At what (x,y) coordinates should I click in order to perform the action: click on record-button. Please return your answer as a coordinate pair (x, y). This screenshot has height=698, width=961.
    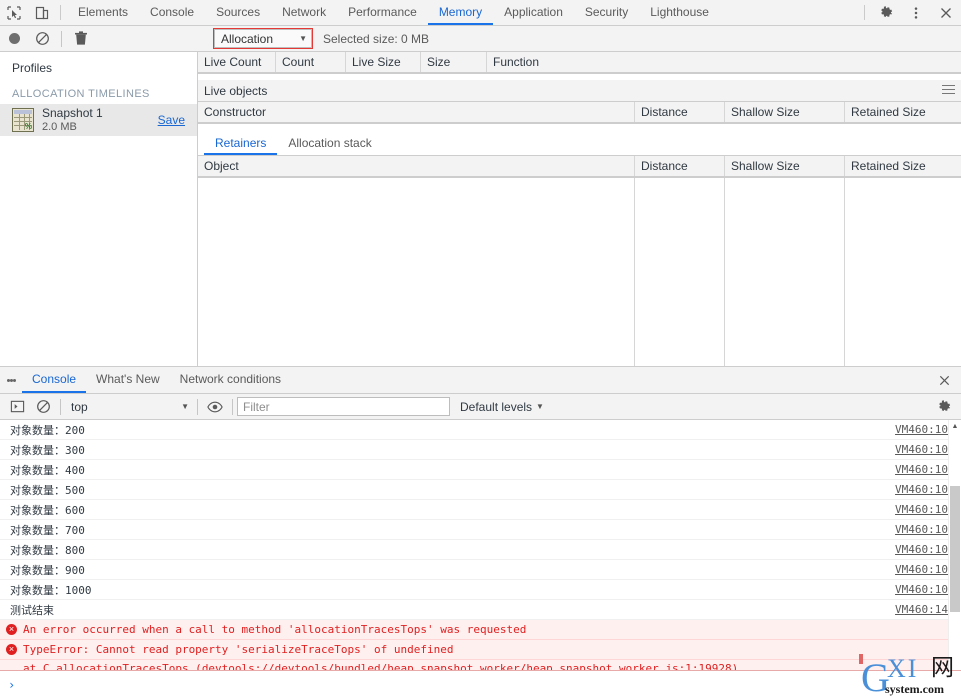
    Looking at the image, I should click on (14, 38).